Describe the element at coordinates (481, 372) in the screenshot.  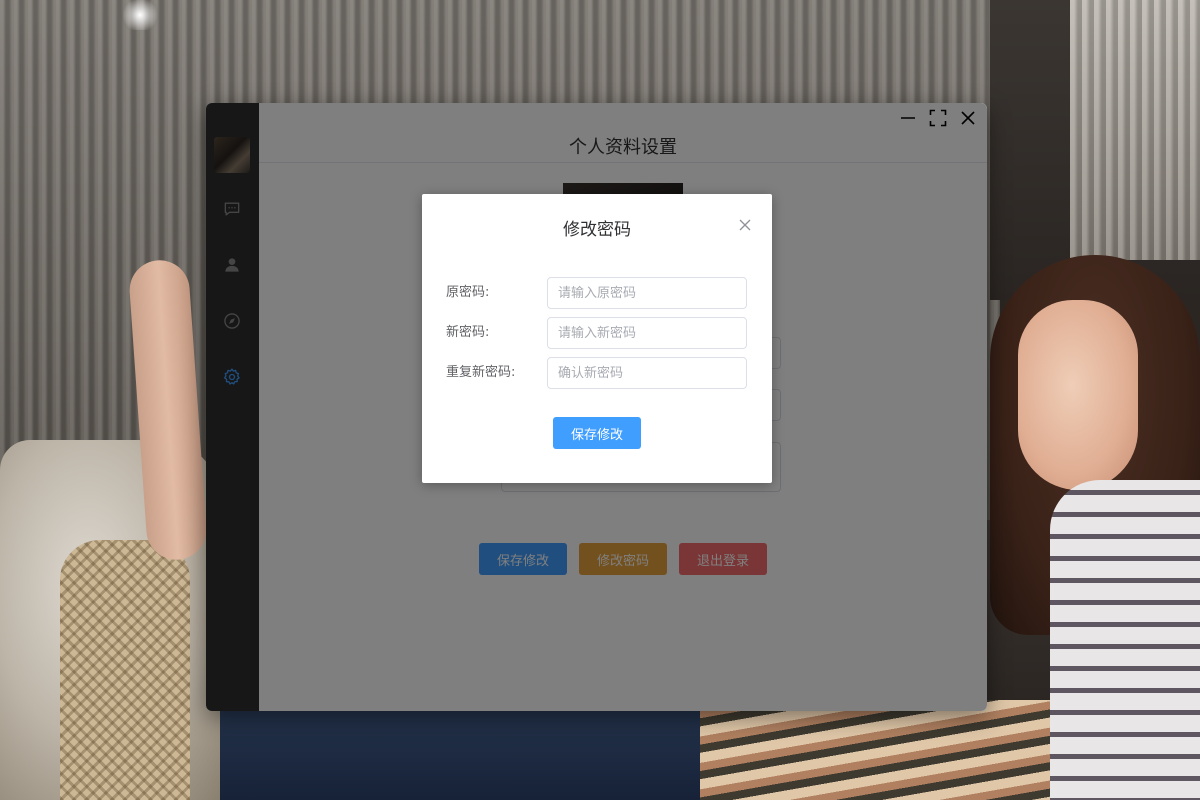
I see `confirm-password-label: 重复新密码:` at that location.